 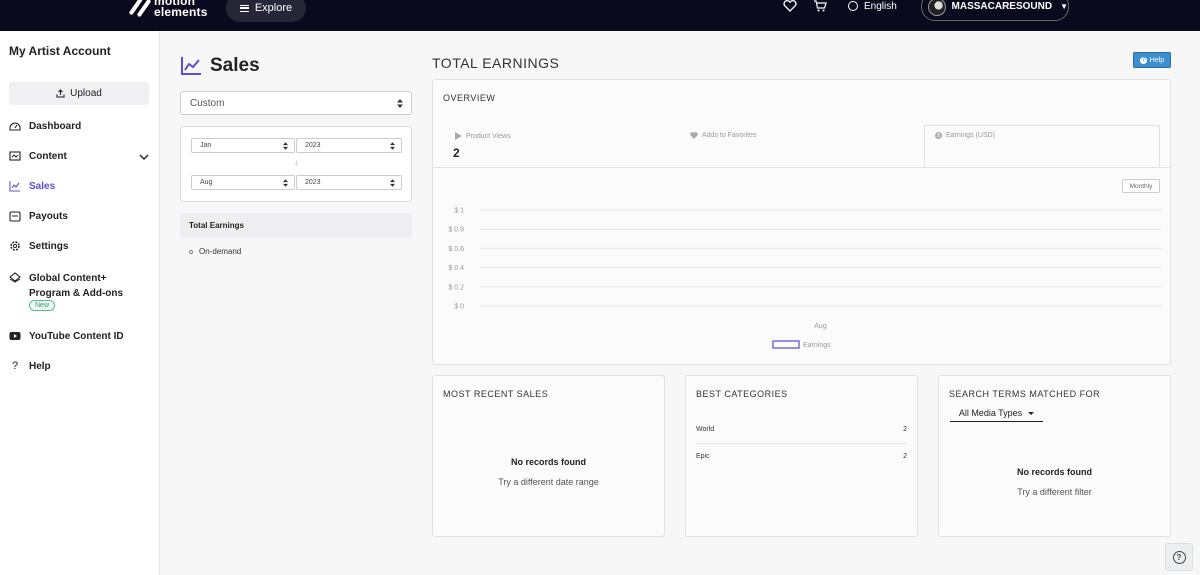 I want to click on sidebar-item-global-content: Global Content+ Program & Add-ons, so click(x=76, y=286).